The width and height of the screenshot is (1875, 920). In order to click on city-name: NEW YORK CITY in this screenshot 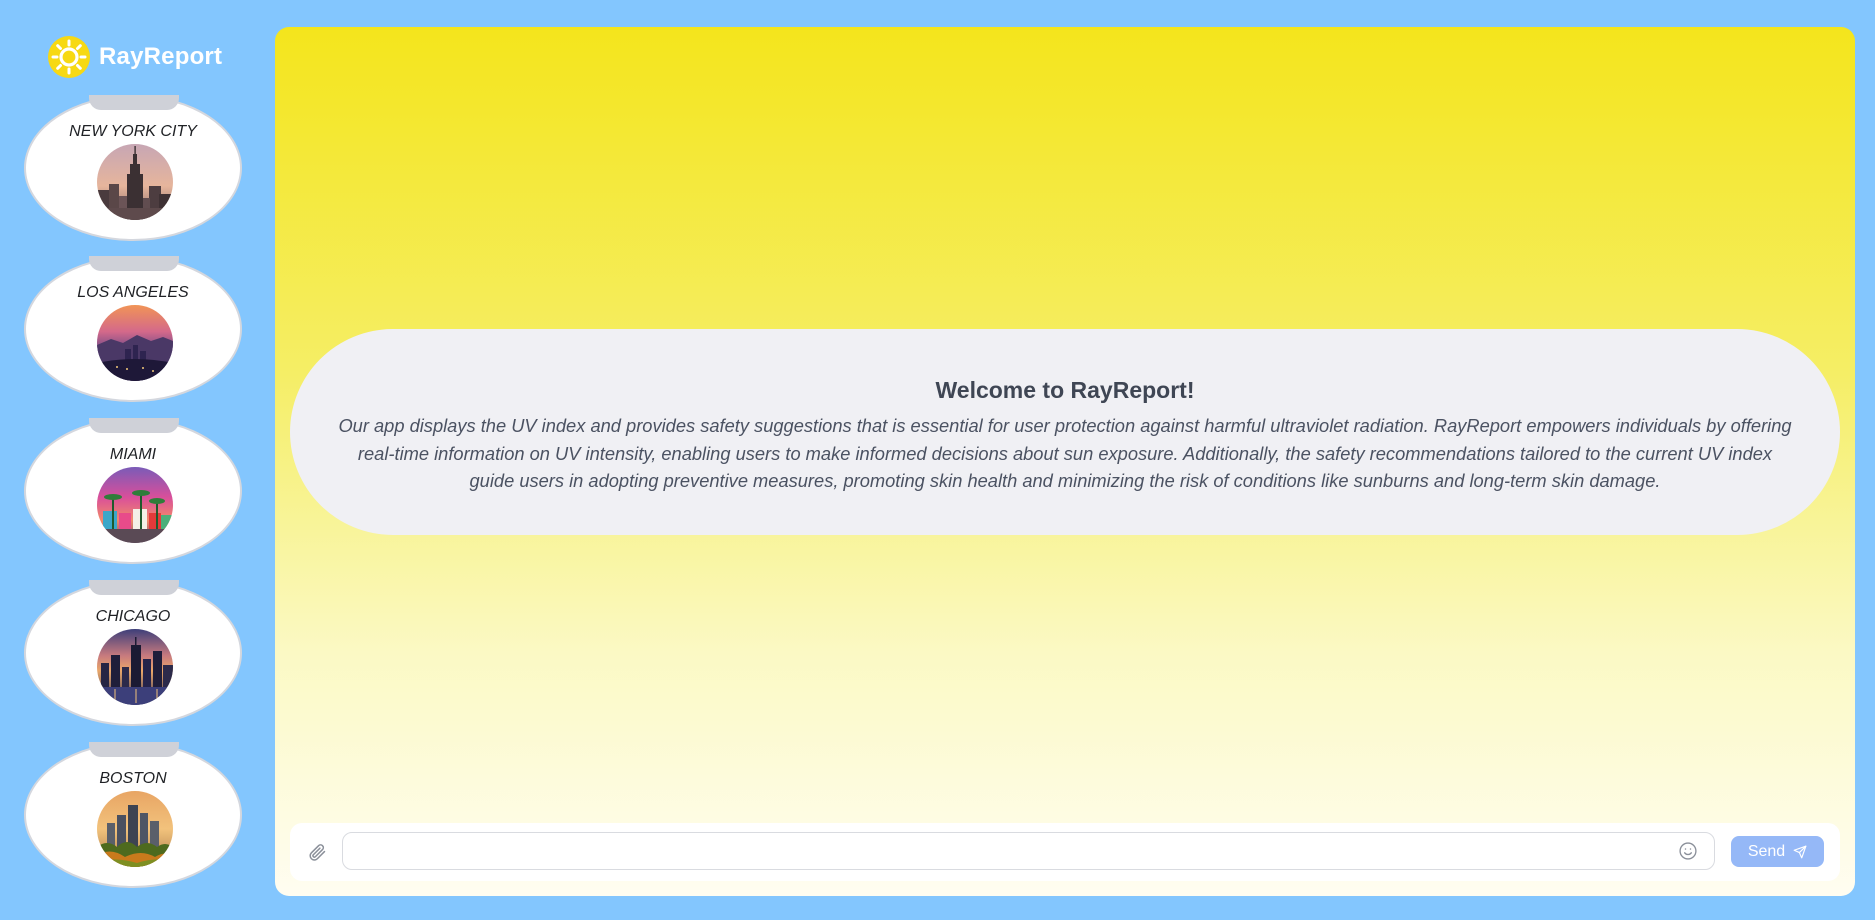, I will do `click(133, 131)`.